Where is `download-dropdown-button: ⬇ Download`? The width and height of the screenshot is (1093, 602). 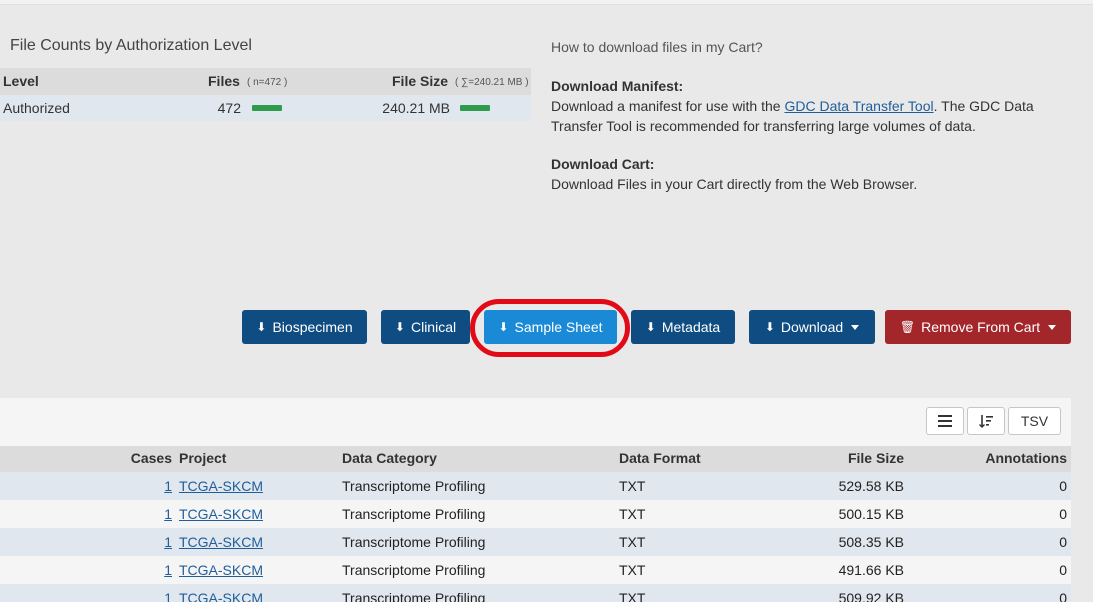 download-dropdown-button: ⬇ Download is located at coordinates (812, 327).